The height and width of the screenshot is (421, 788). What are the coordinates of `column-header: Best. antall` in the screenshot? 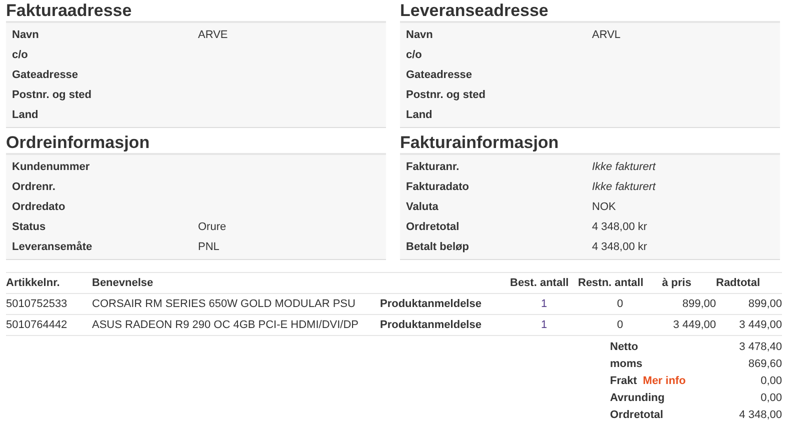 It's located at (544, 283).